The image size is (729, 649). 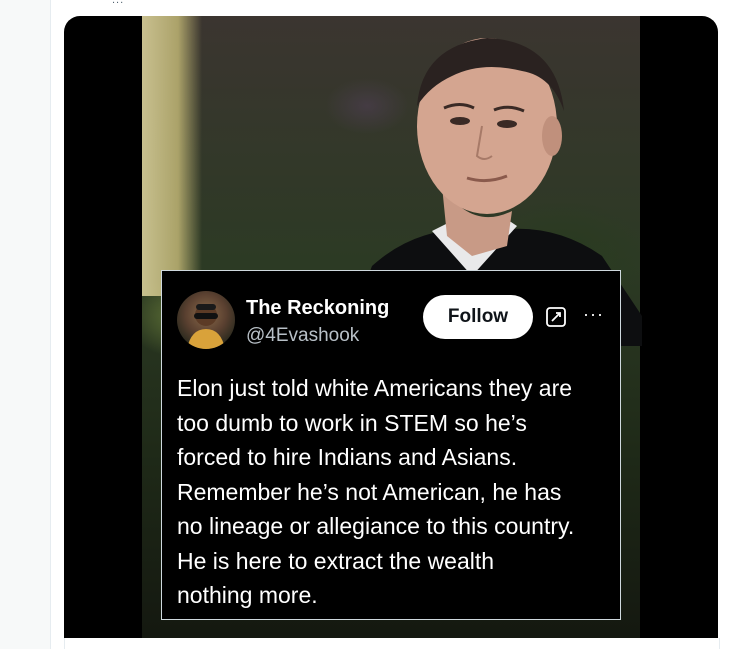 I want to click on author-handle: @4Evashook, so click(x=302, y=336).